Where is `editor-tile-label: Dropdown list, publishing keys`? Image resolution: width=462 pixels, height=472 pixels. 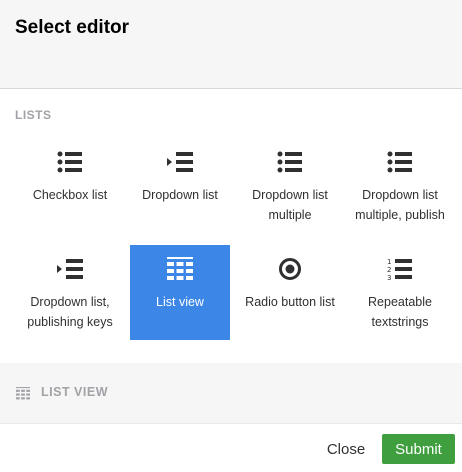
editor-tile-label: Dropdown list, publishing keys is located at coordinates (70, 312).